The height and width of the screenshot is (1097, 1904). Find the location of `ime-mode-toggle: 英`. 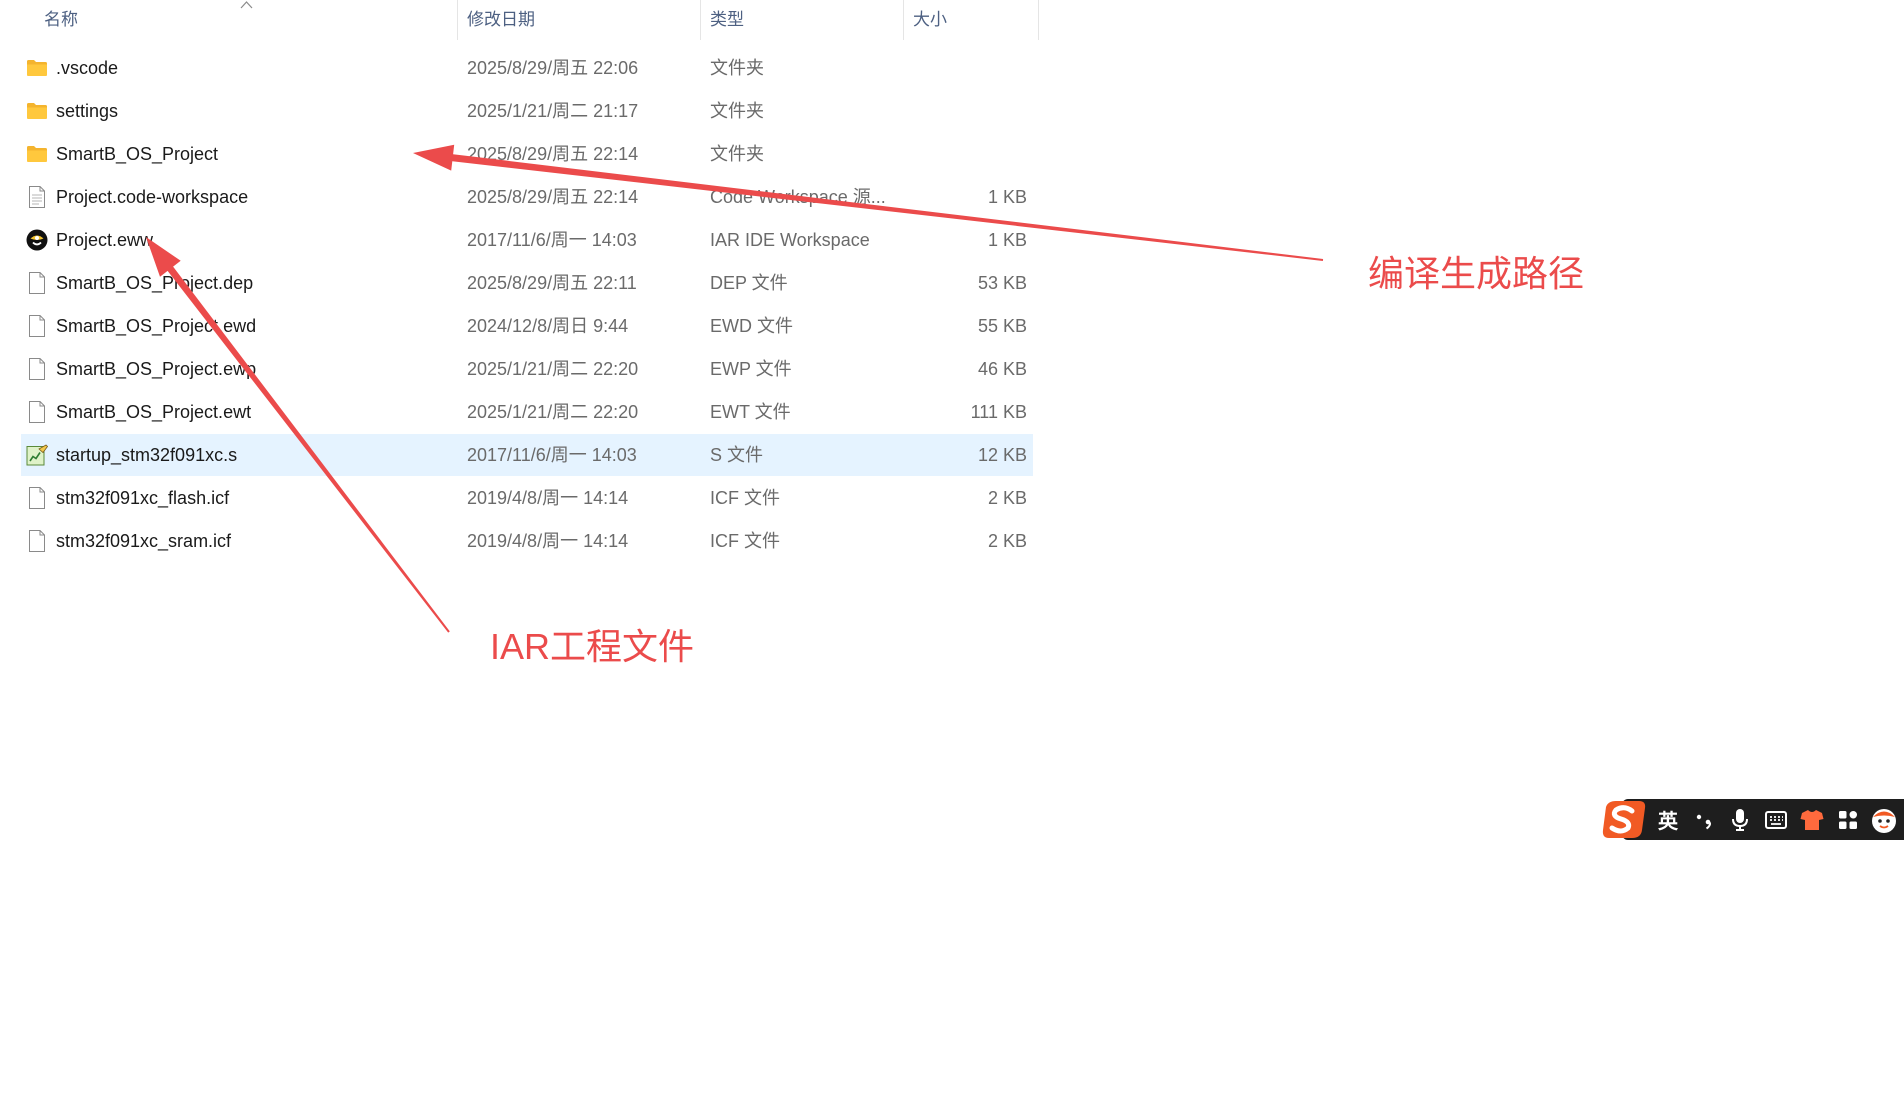

ime-mode-toggle: 英 is located at coordinates (1668, 819).